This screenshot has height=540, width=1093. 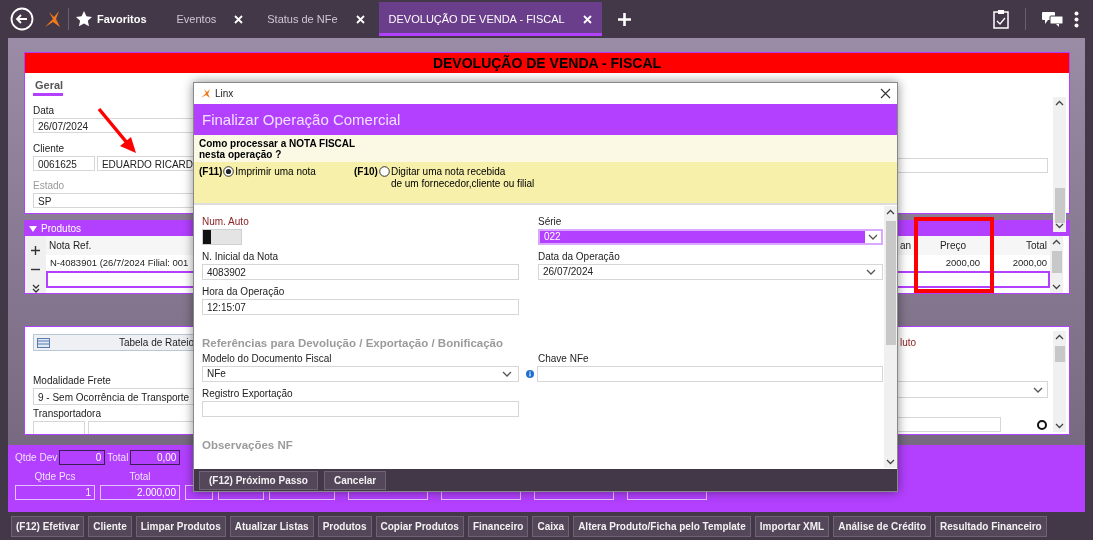 I want to click on field-label: Data da Operação, so click(x=579, y=256).